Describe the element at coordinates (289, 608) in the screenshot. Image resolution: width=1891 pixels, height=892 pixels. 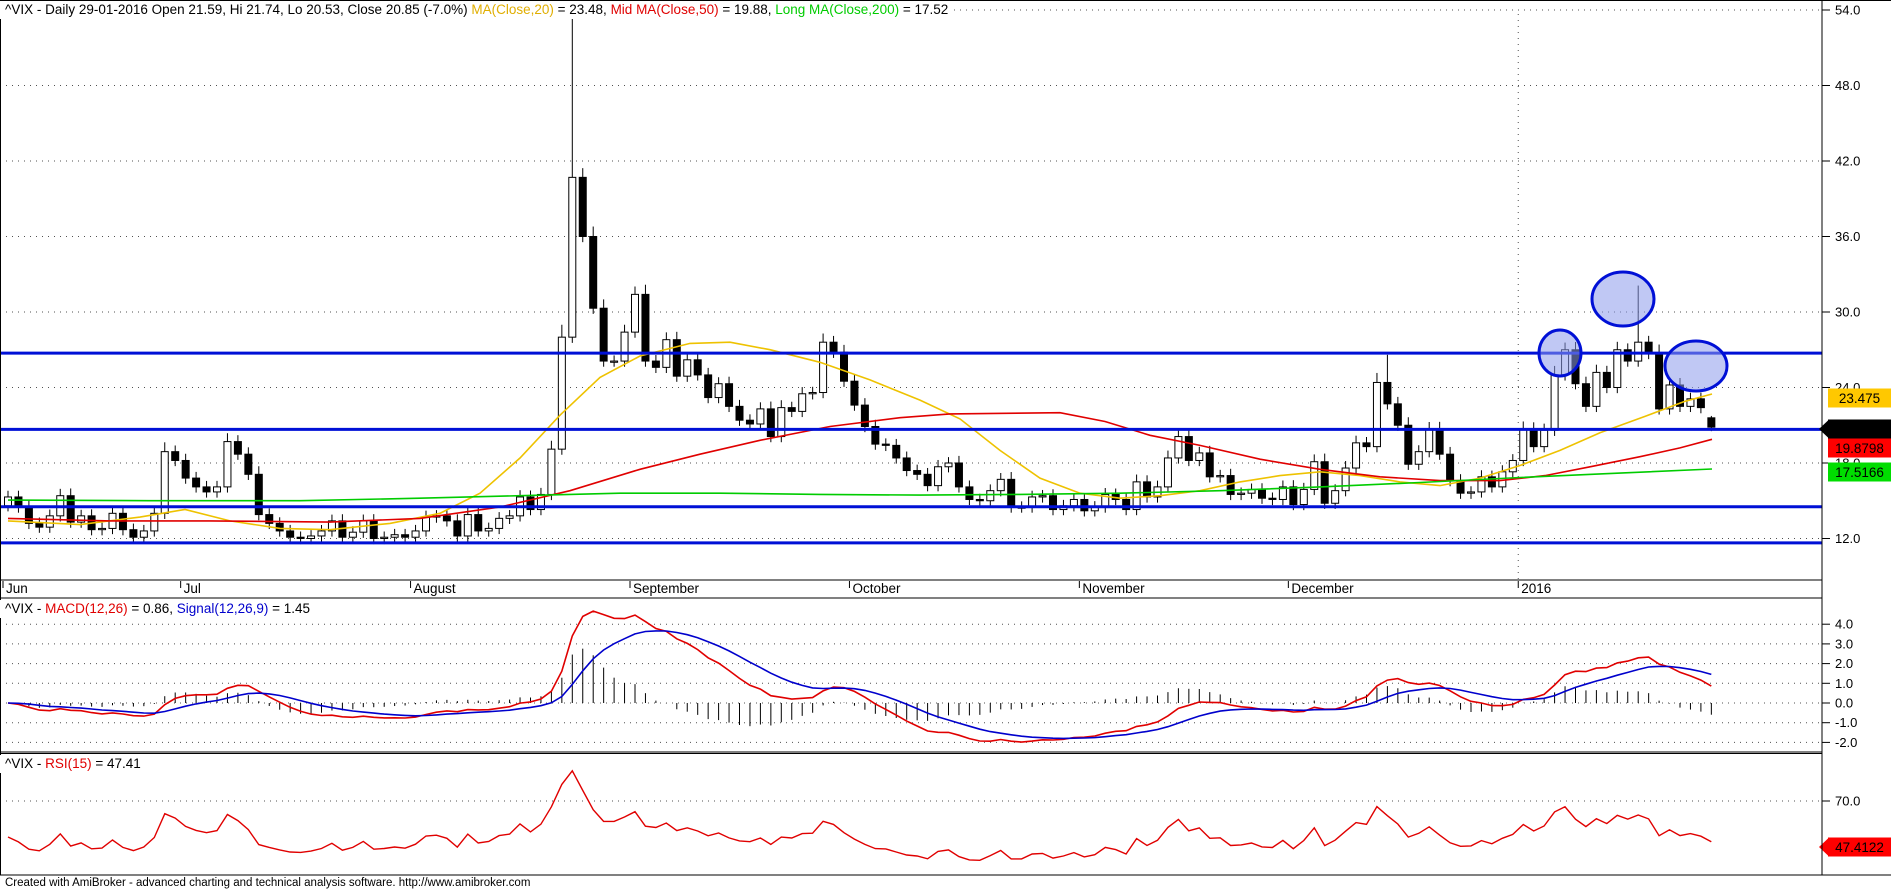
I see `title-segment: = 1.45` at that location.